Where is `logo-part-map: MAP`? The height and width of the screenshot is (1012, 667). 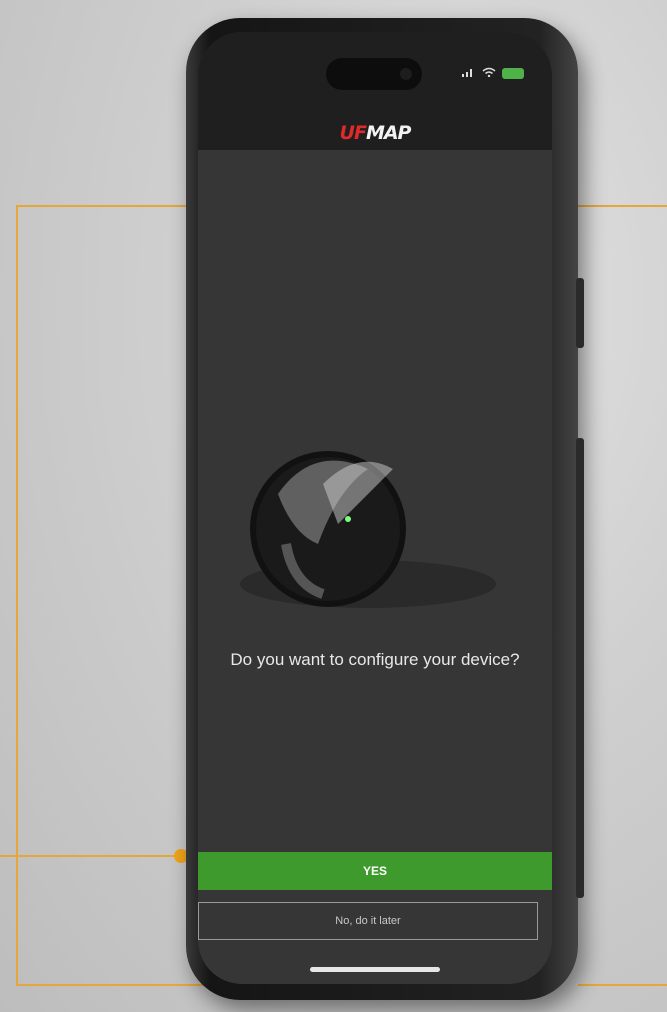 logo-part-map: MAP is located at coordinates (388, 133).